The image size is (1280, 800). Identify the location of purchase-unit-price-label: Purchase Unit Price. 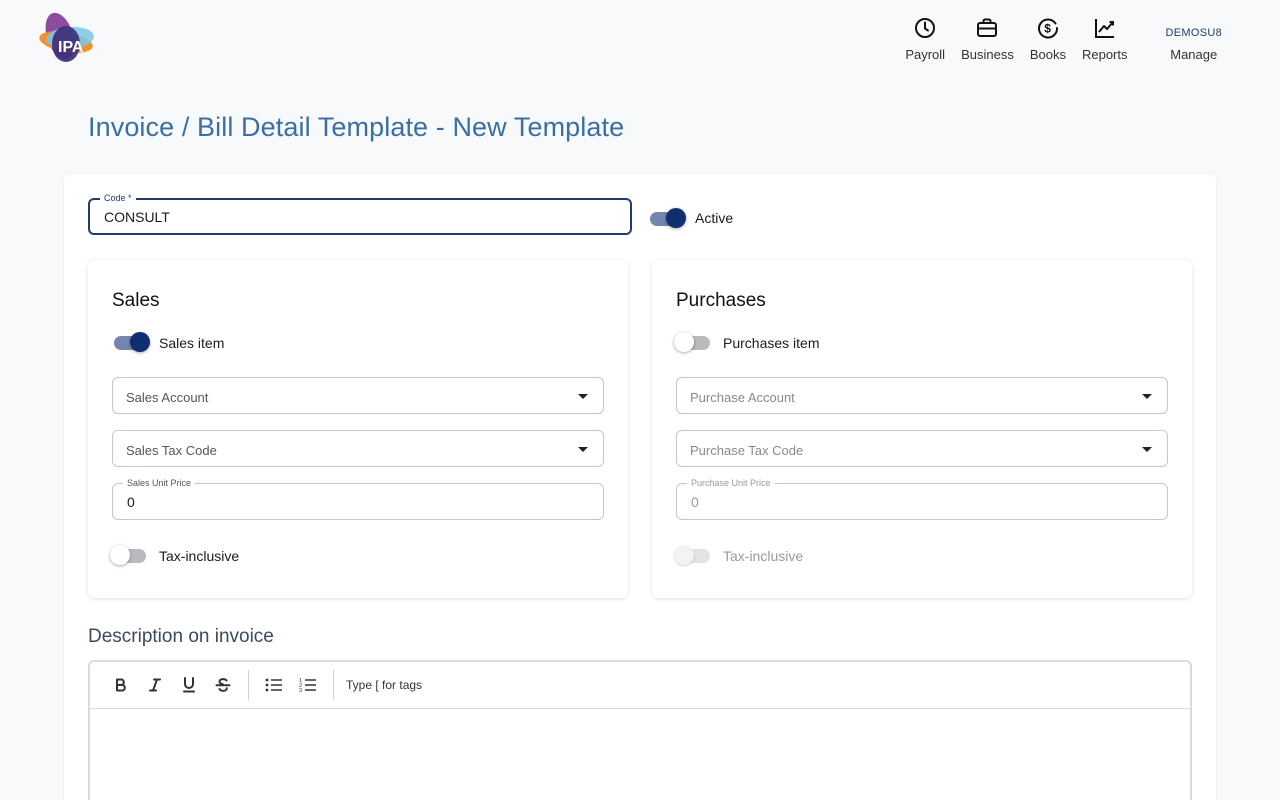
(731, 483).